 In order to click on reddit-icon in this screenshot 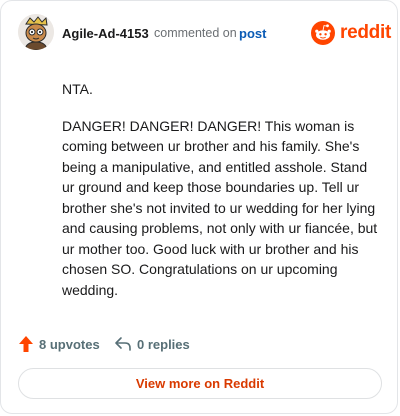, I will do `click(323, 33)`.